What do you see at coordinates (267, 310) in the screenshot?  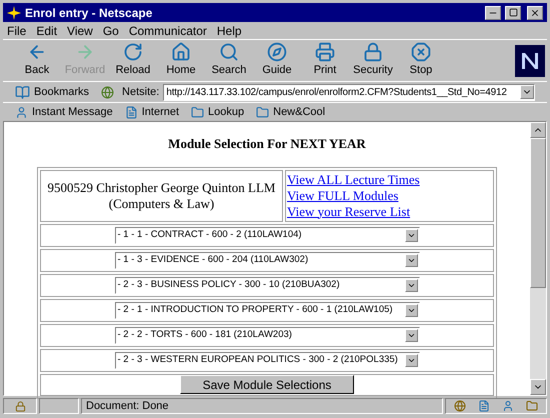 I see `module-select: - 2 - 1 - INTRODUCTION TO PROPERTY - 600 - 1 (210LAW105)` at bounding box center [267, 310].